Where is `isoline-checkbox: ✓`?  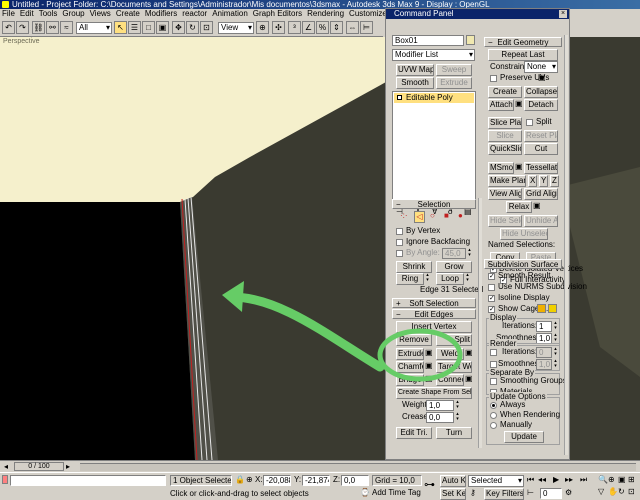
isoline-checkbox: ✓ is located at coordinates (491, 298).